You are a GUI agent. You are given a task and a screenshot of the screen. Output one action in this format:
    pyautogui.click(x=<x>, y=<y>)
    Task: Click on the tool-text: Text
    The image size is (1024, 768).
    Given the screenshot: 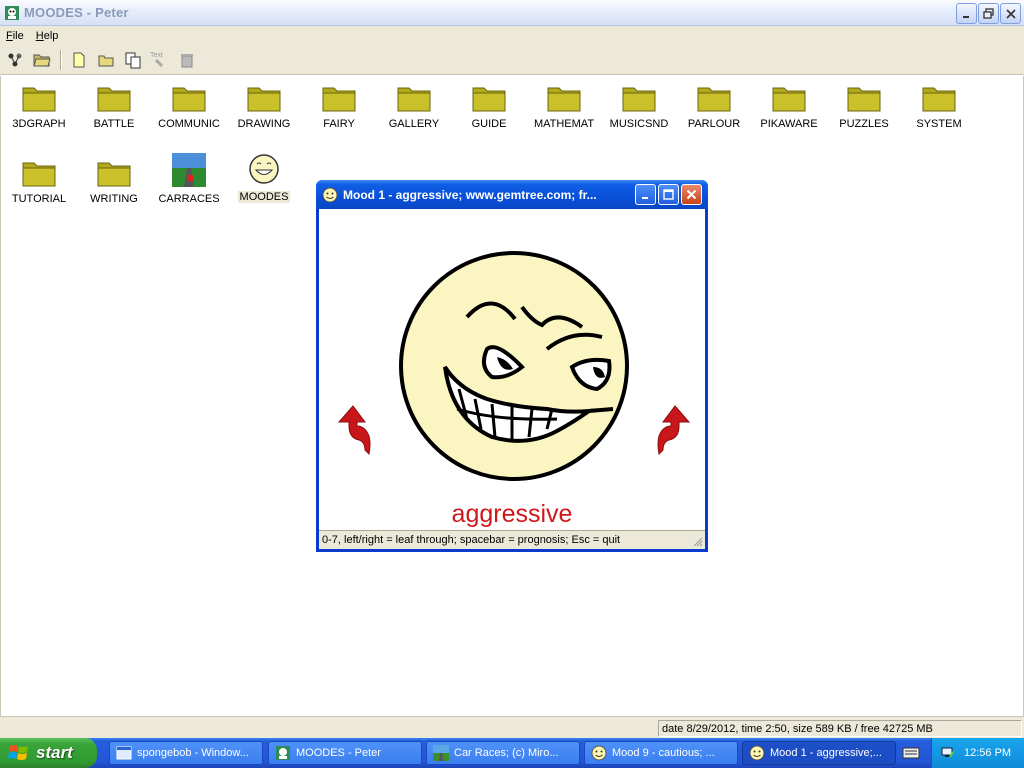 What is the action you would take?
    pyautogui.click(x=160, y=60)
    